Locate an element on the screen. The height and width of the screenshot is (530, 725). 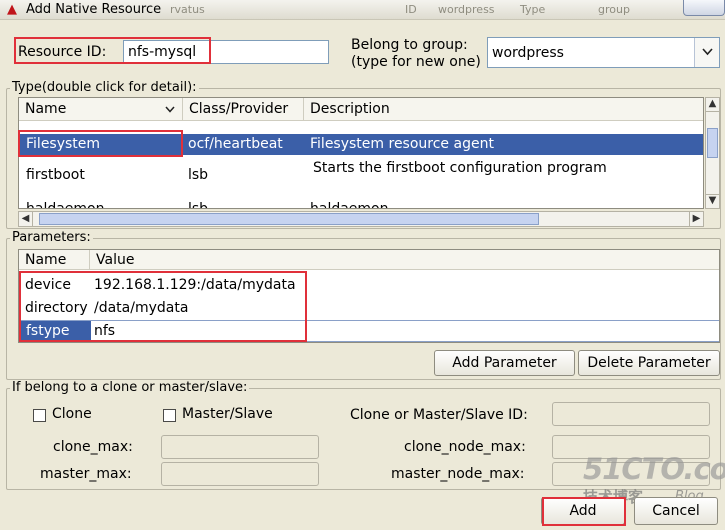
background-column: rvatus is located at coordinates (187, 9).